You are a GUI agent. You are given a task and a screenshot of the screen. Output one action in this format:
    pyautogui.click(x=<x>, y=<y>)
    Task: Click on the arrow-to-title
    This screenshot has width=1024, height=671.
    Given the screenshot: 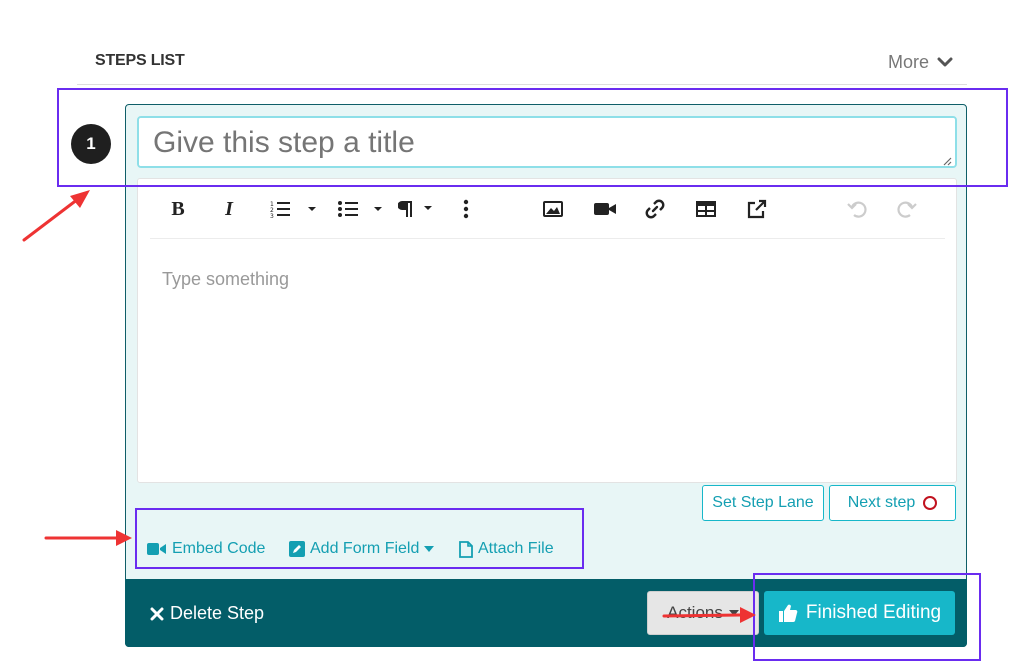 What is the action you would take?
    pyautogui.click(x=56, y=216)
    